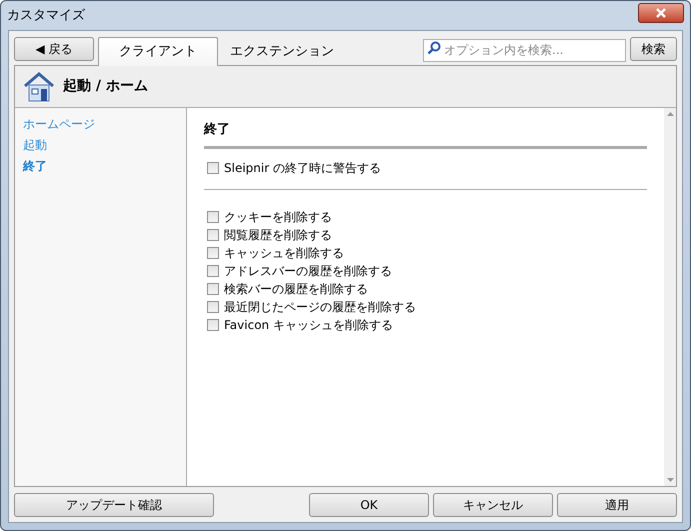 Image resolution: width=691 pixels, height=531 pixels. Describe the element at coordinates (617, 504) in the screenshot. I see `dialog-button: 適用` at that location.